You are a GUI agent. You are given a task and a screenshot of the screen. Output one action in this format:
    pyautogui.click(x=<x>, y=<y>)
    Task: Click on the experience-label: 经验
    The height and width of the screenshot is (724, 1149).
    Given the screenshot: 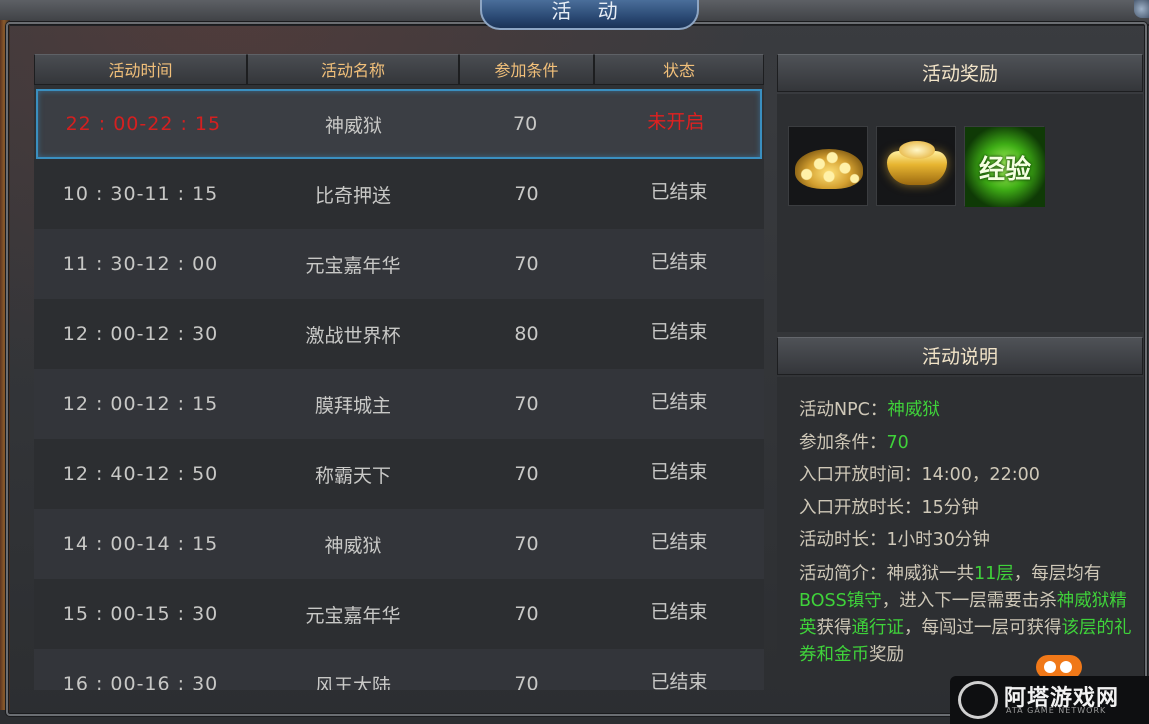 What is the action you would take?
    pyautogui.click(x=1004, y=170)
    